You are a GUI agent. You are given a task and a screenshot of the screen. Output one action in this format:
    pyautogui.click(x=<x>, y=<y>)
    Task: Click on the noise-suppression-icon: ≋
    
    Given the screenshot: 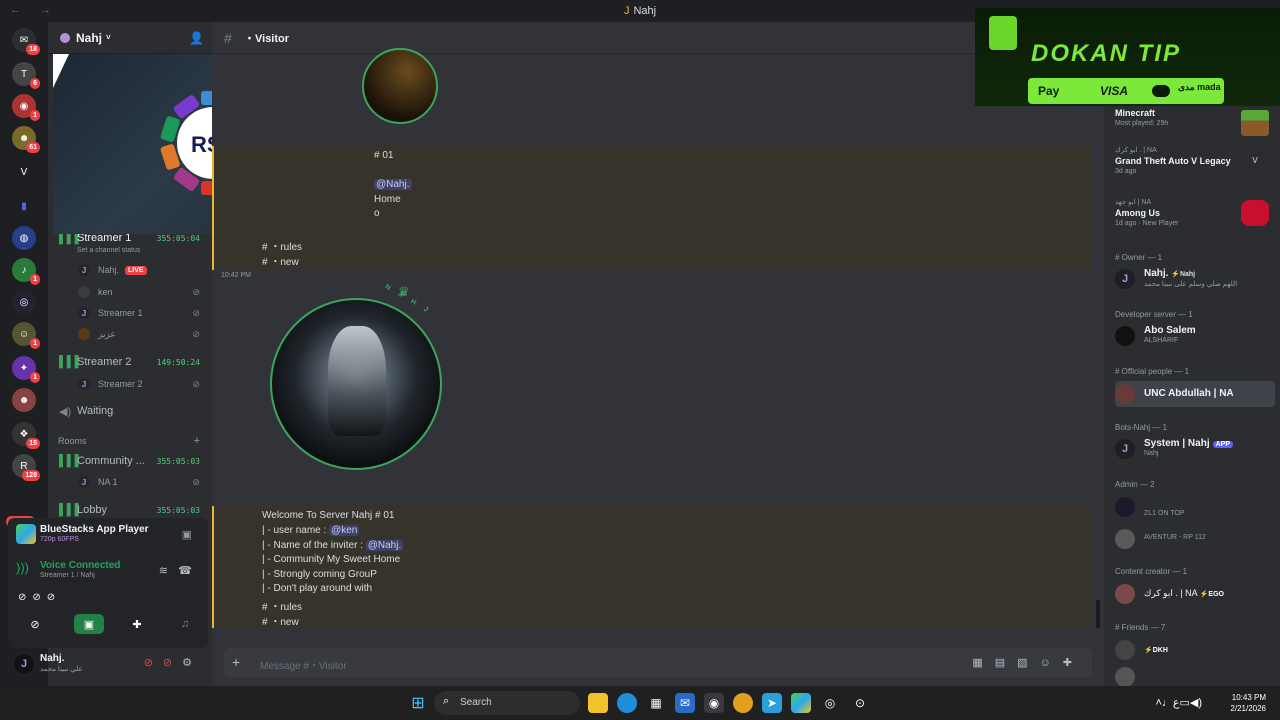 What is the action you would take?
    pyautogui.click(x=163, y=570)
    